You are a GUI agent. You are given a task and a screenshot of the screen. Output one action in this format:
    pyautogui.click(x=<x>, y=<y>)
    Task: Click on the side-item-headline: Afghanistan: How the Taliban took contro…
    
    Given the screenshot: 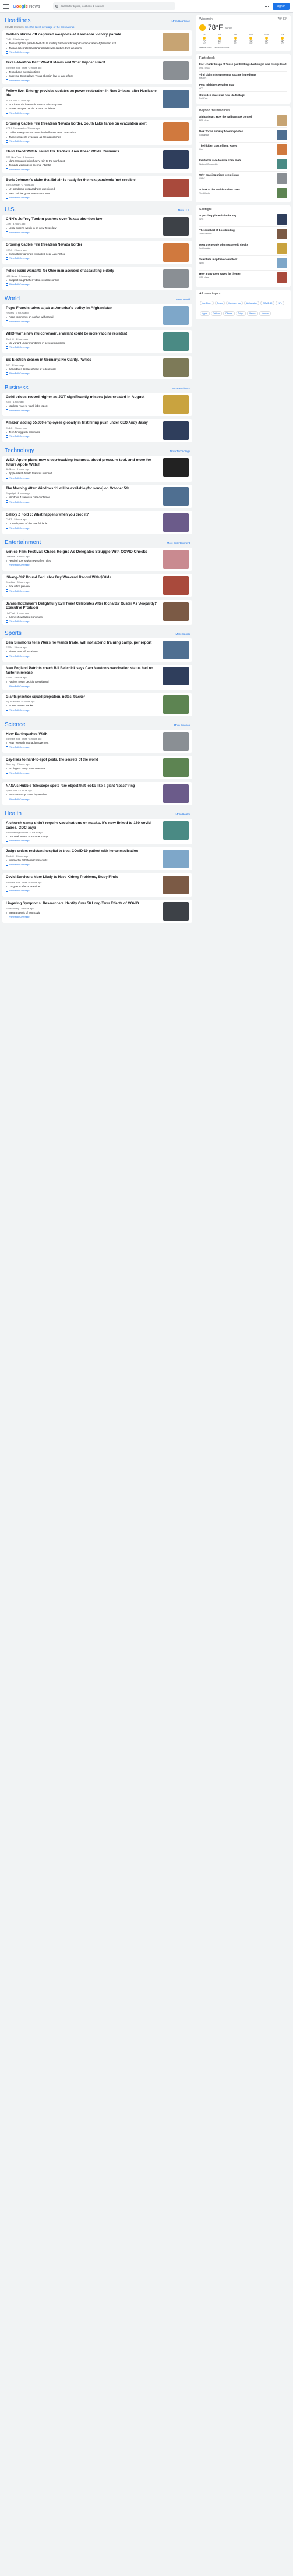 What is the action you would take?
    pyautogui.click(x=236, y=117)
    